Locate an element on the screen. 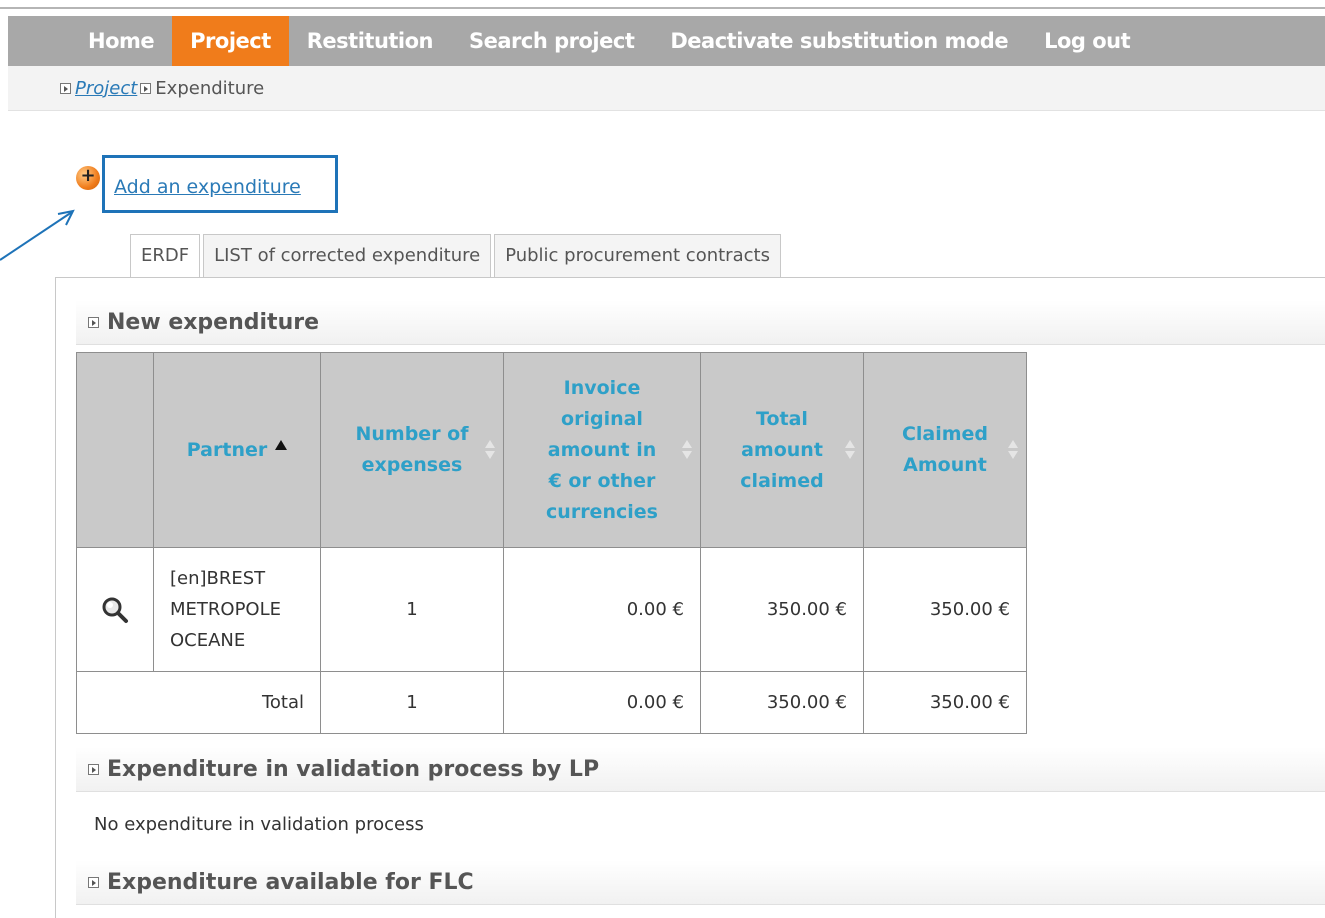  nav-deactivate-substitution: Deactivate substitution mode is located at coordinates (839, 41).